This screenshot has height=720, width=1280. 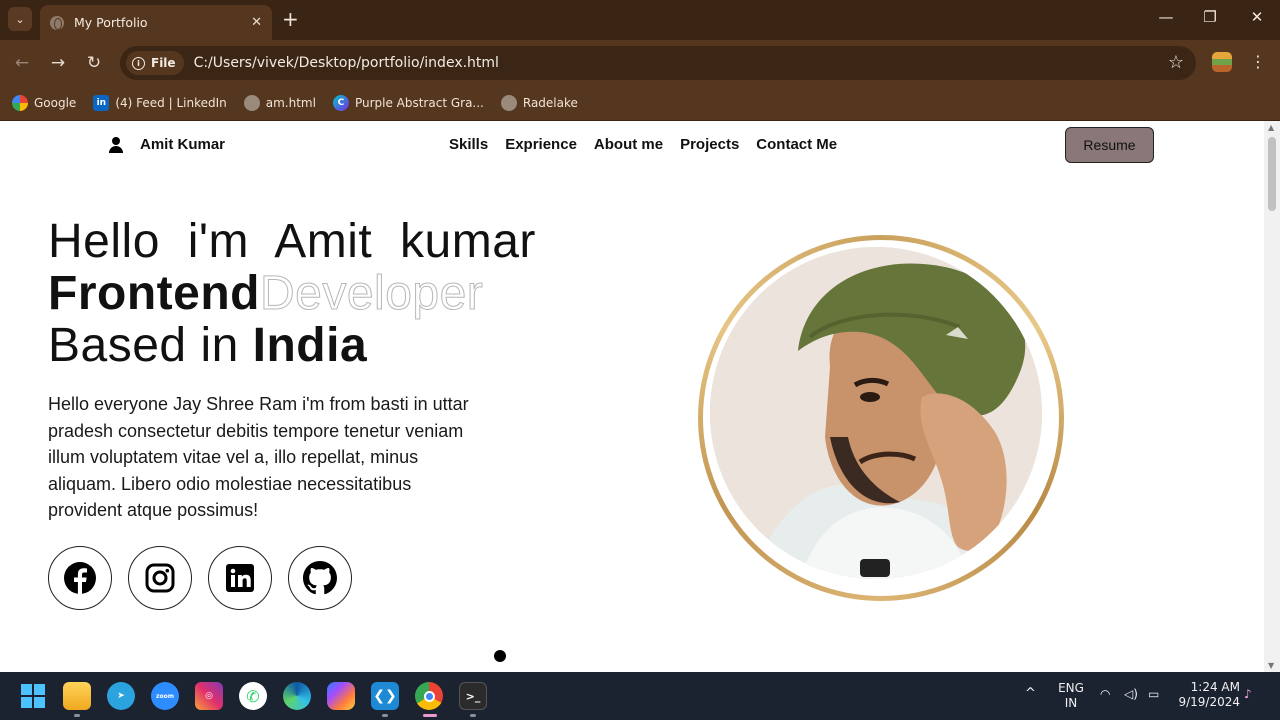 I want to click on github-link, so click(x=320, y=578).